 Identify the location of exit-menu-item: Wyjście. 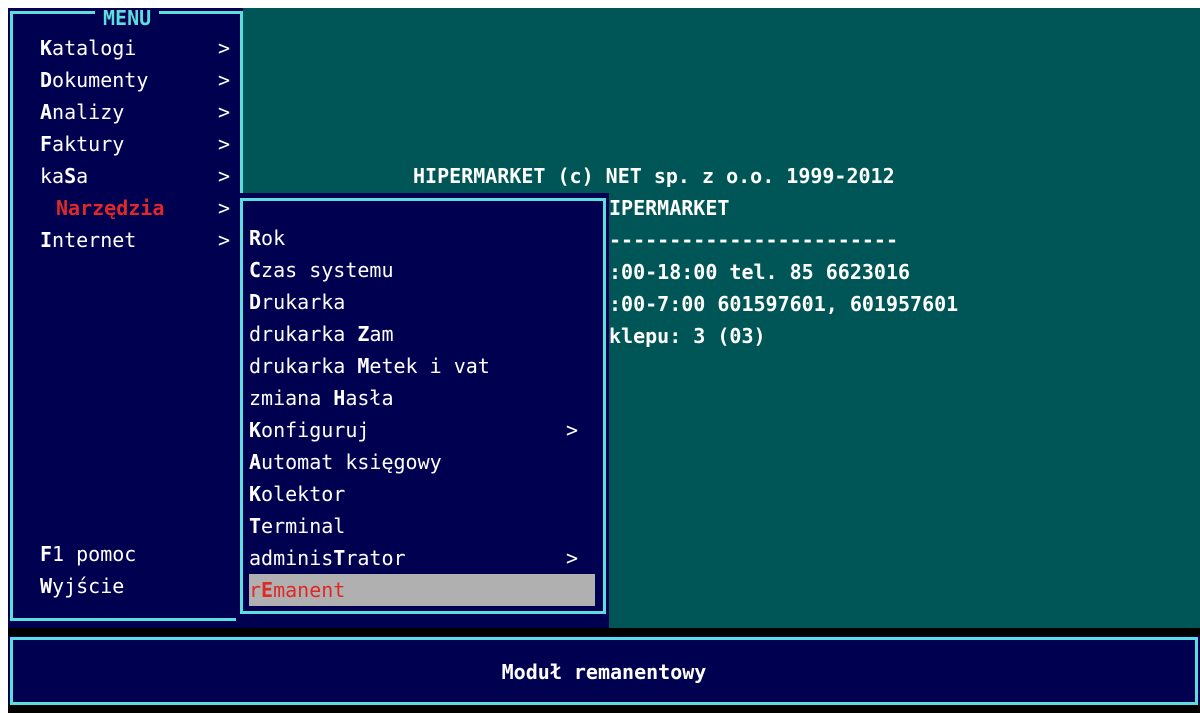
(82, 586).